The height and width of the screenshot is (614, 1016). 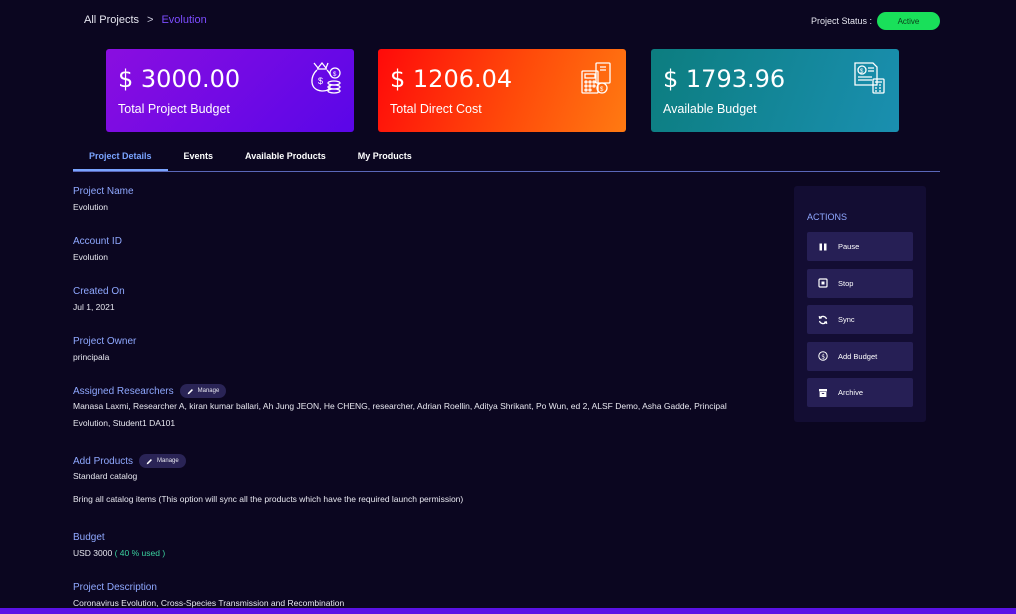 I want to click on add-budget-label: Add Budget, so click(x=858, y=356).